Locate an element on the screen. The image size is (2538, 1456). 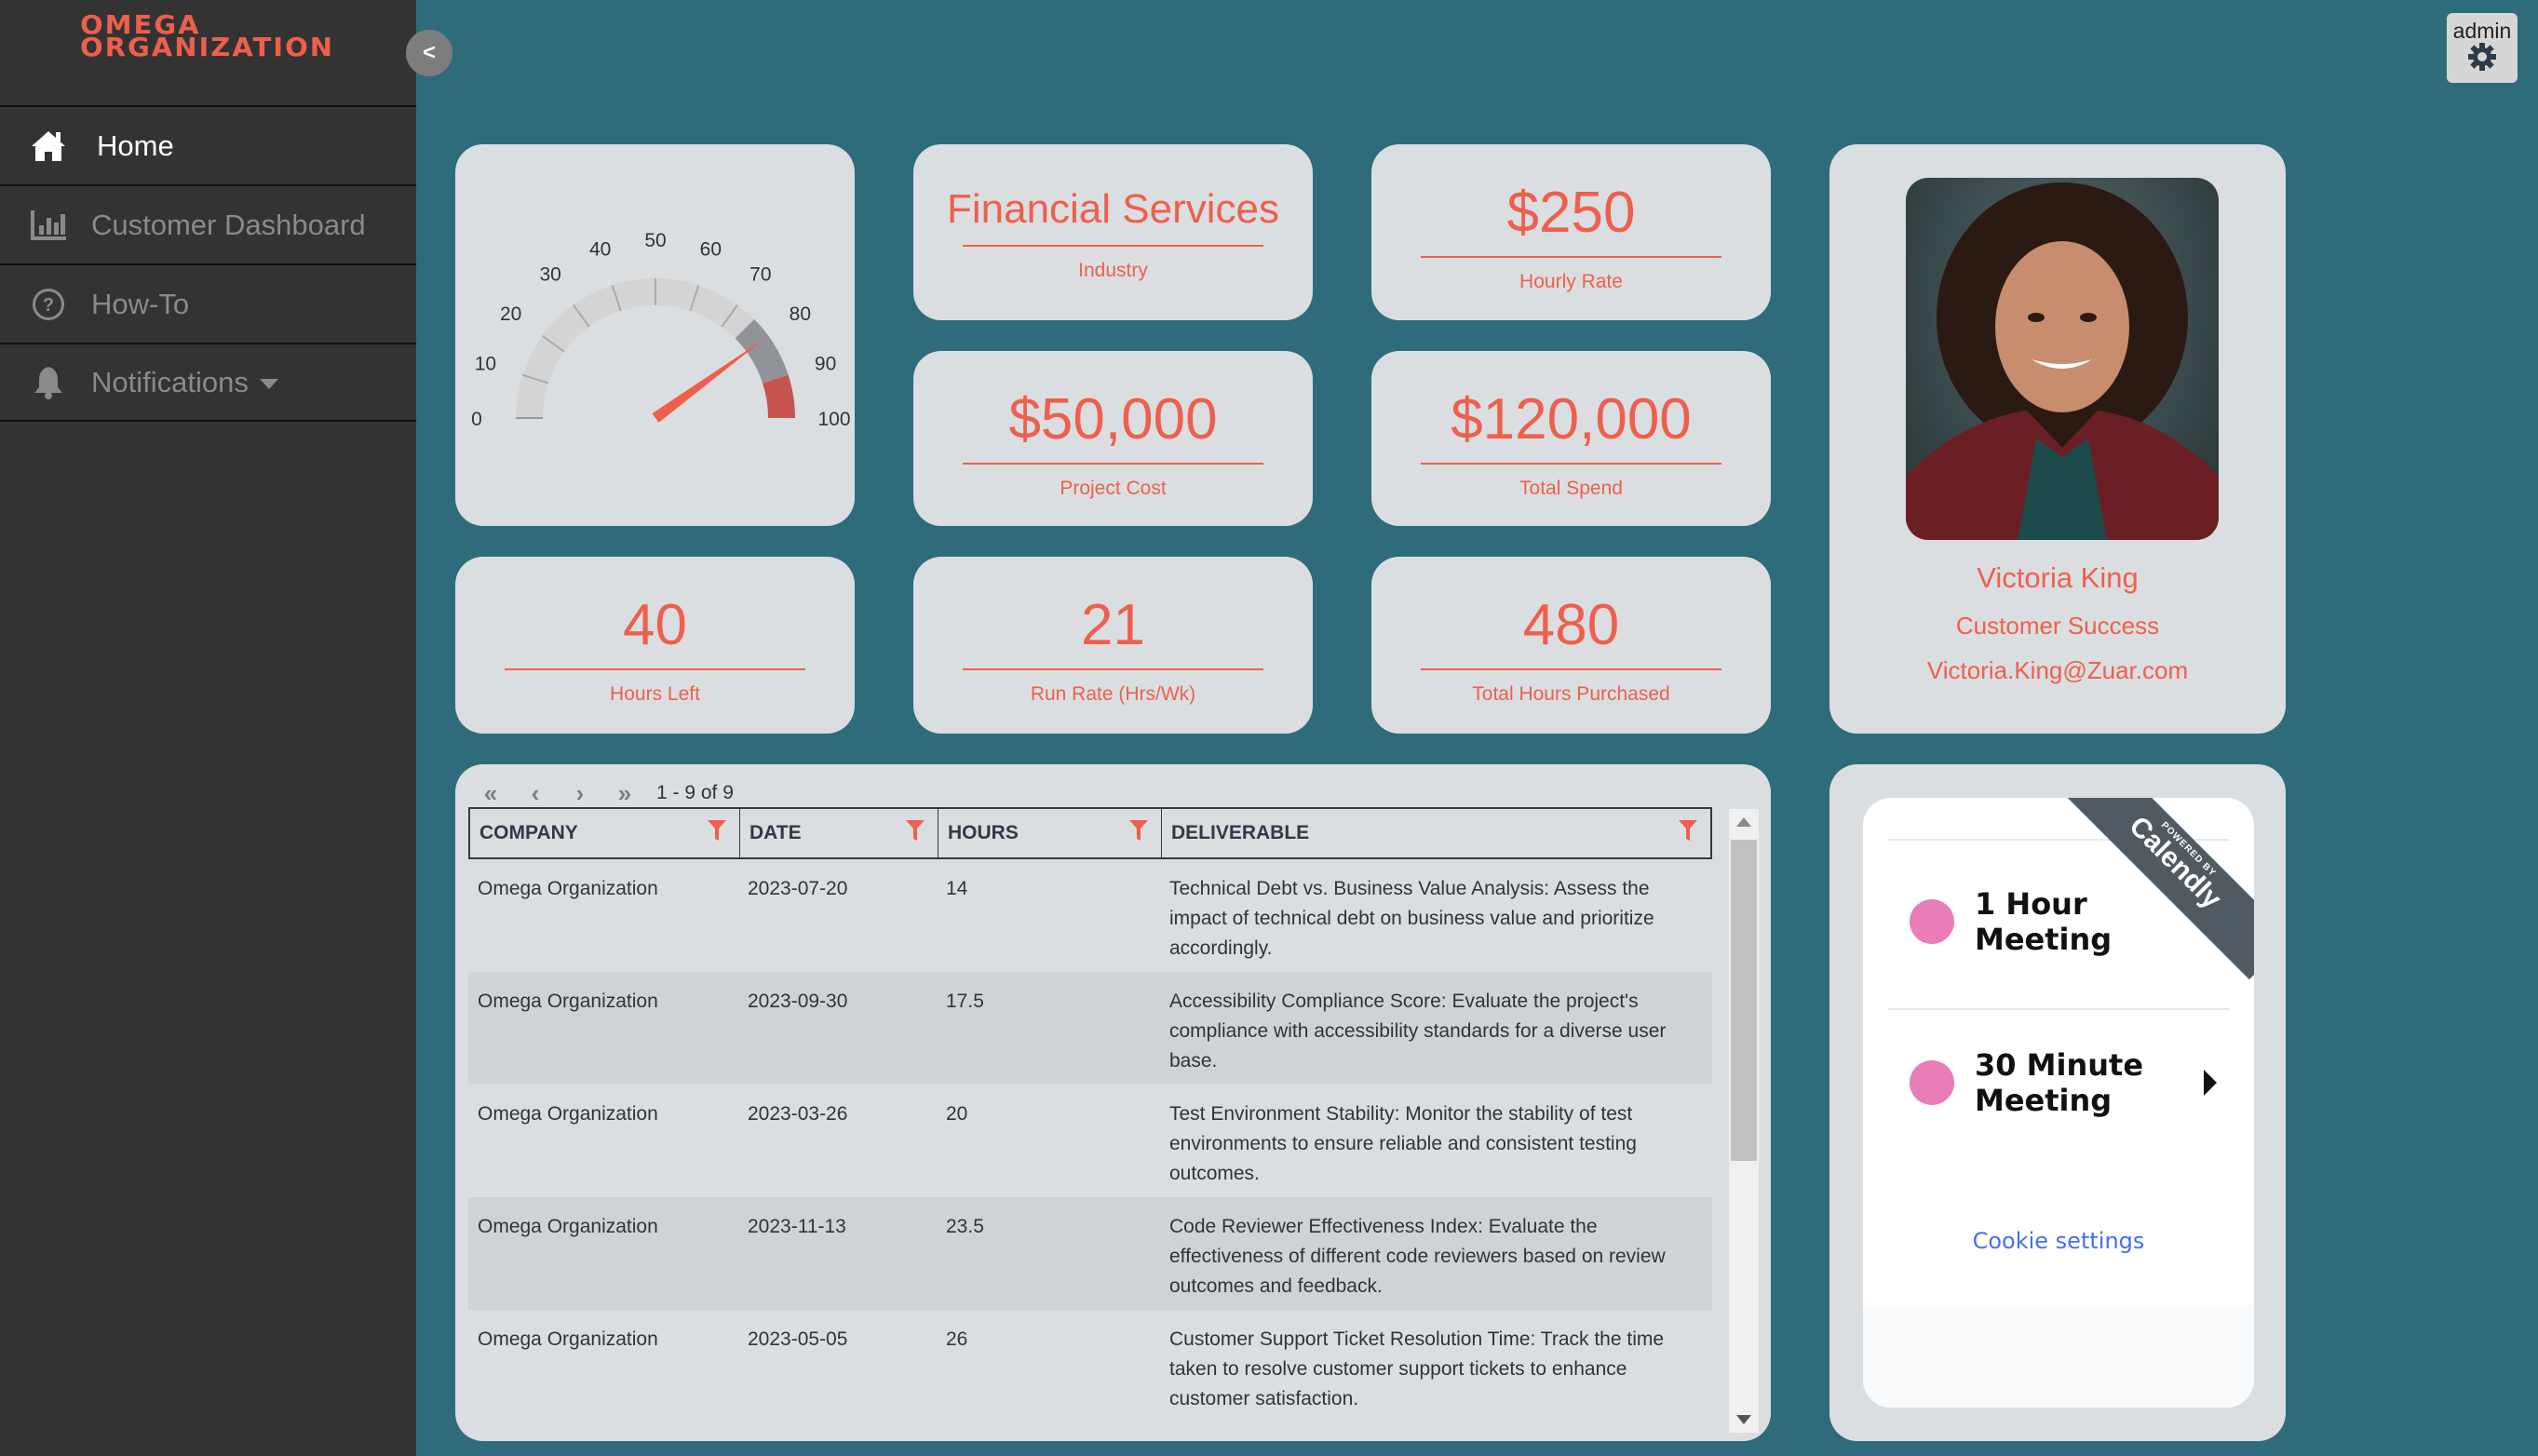
question-circle-icon: ? is located at coordinates (48, 304).